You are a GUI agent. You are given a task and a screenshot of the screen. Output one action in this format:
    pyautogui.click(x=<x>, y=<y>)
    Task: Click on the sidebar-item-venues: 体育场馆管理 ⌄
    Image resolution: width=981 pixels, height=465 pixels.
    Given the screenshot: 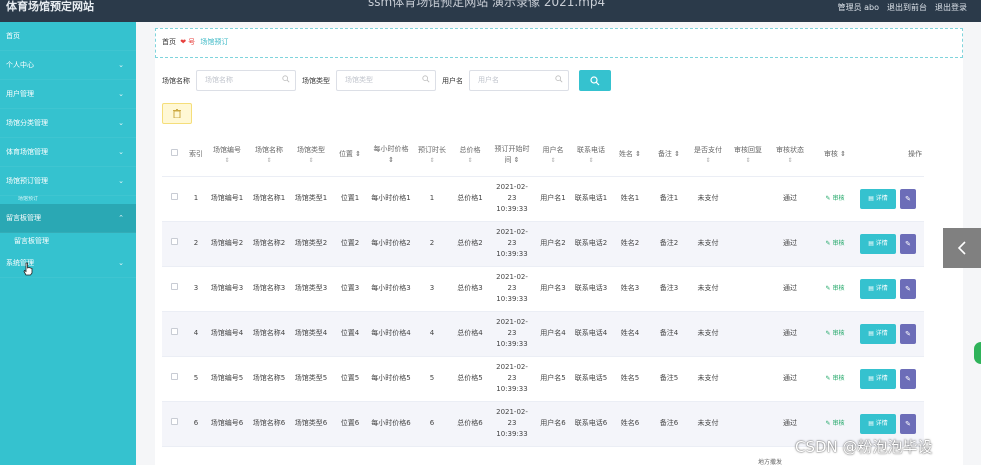 What is the action you would take?
    pyautogui.click(x=68, y=152)
    